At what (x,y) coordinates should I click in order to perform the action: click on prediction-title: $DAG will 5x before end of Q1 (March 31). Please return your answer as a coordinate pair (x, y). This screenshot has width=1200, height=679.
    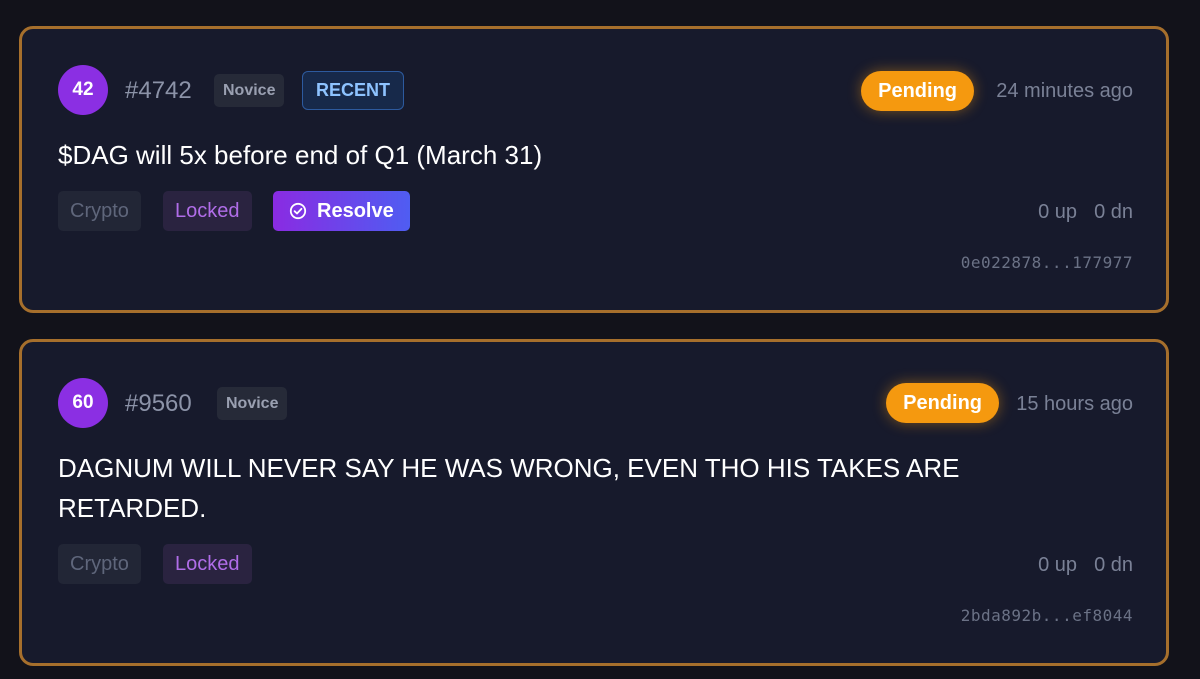
    Looking at the image, I should click on (300, 155).